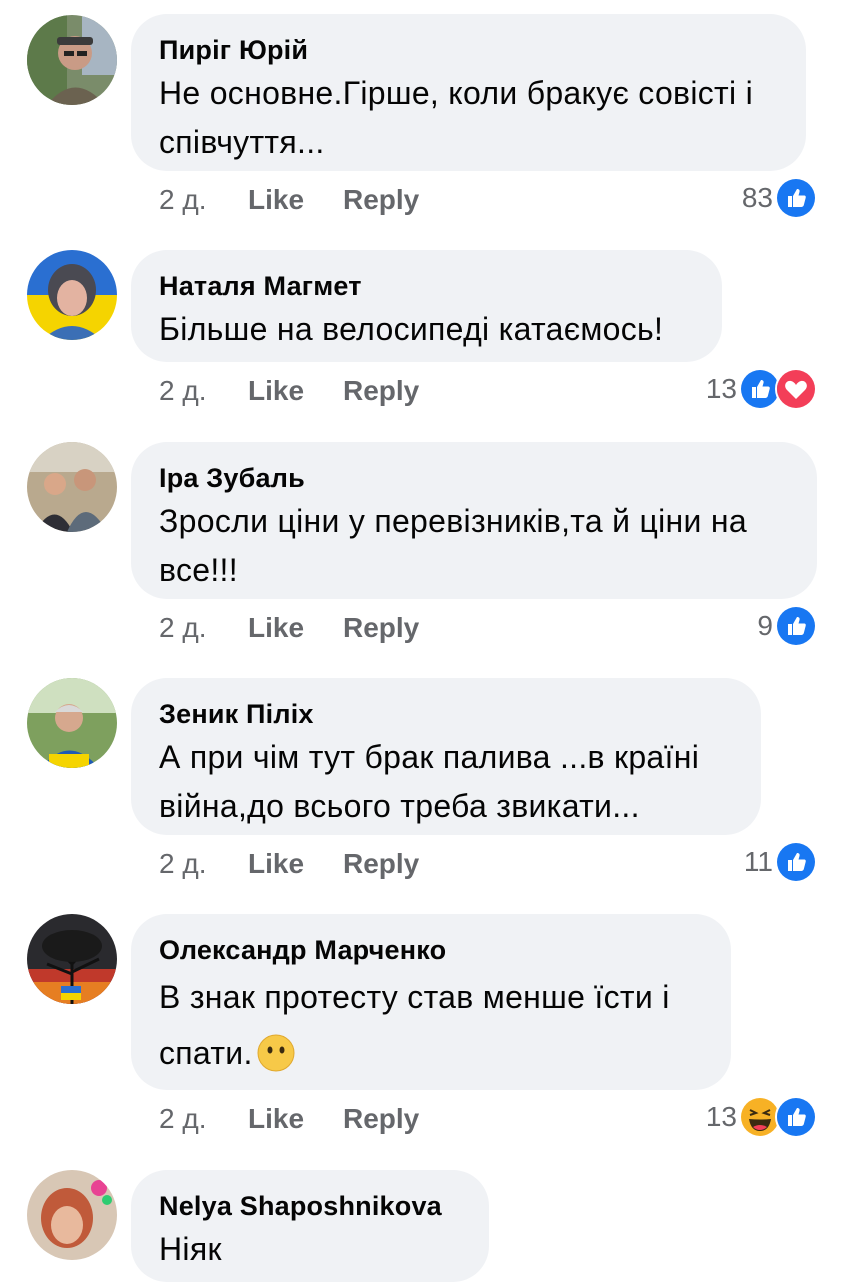 Image resolution: width=844 pixels, height=1282 pixels. Describe the element at coordinates (757, 197) in the screenshot. I see `reaction-count: 83` at that location.